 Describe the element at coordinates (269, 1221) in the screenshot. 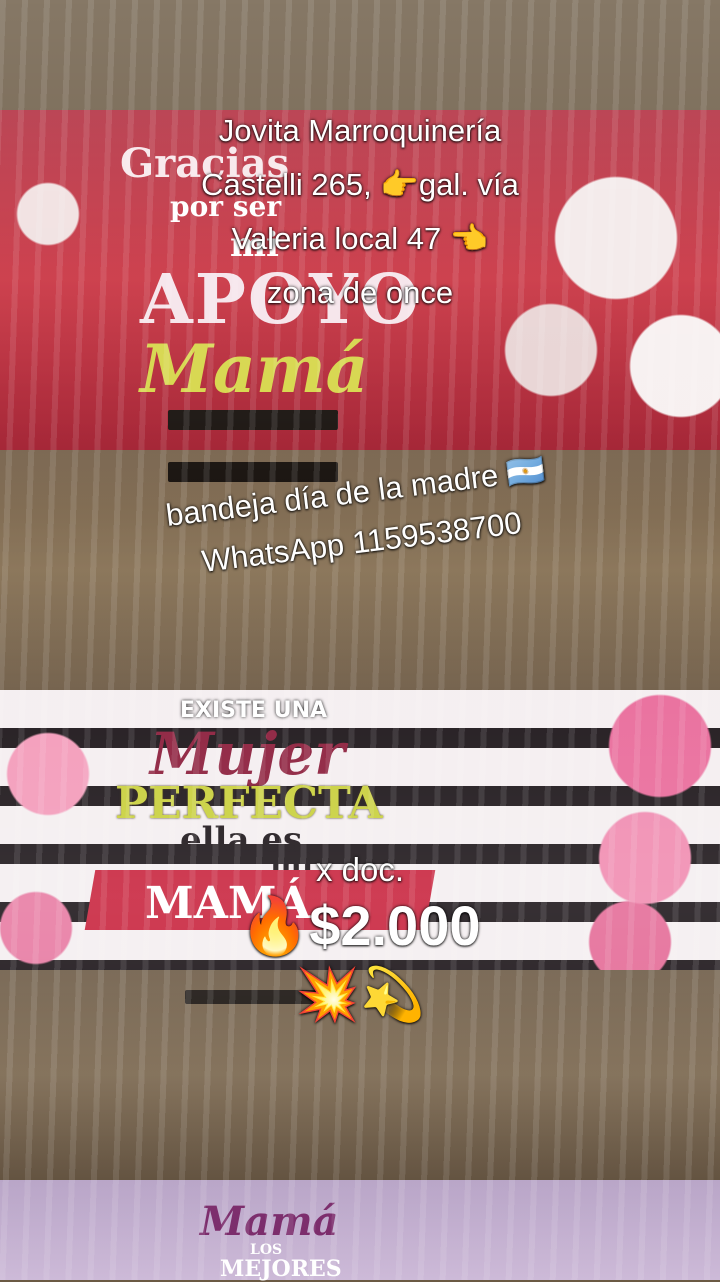

I see `tray-text-mama-bottom: Mamá` at that location.